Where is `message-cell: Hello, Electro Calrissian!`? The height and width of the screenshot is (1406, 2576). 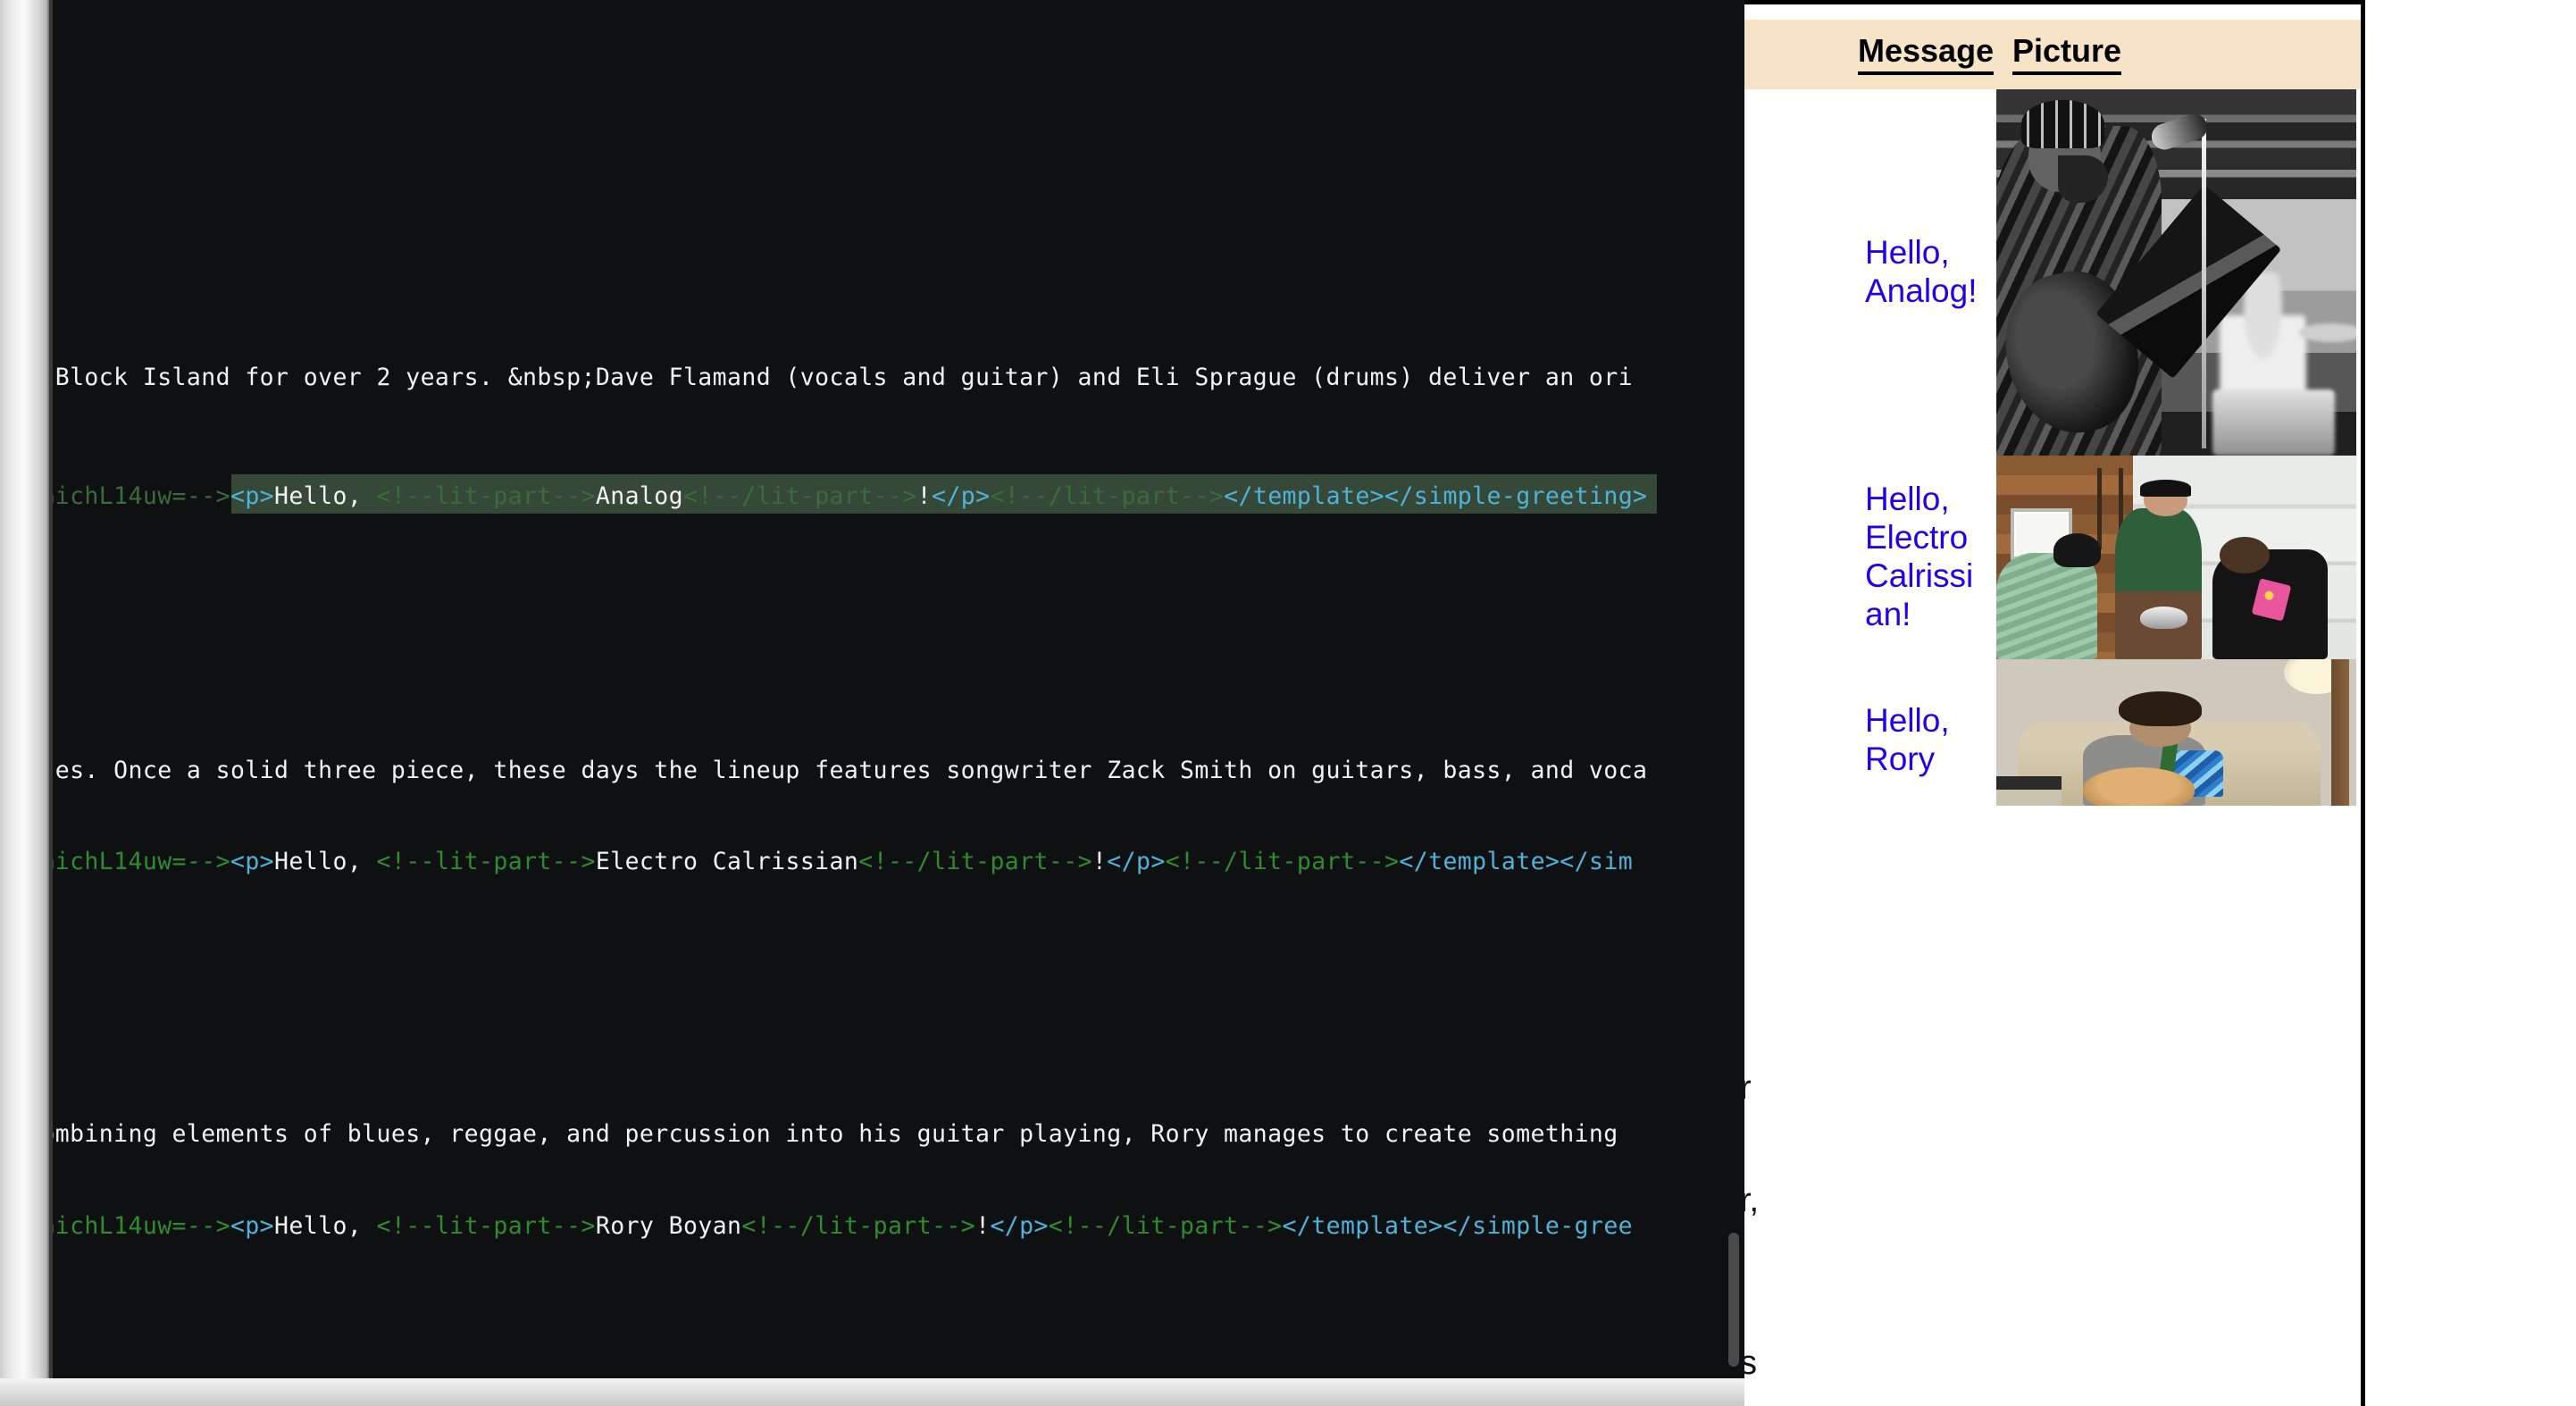
message-cell: Hello, Electro Calrissian! is located at coordinates (1923, 557).